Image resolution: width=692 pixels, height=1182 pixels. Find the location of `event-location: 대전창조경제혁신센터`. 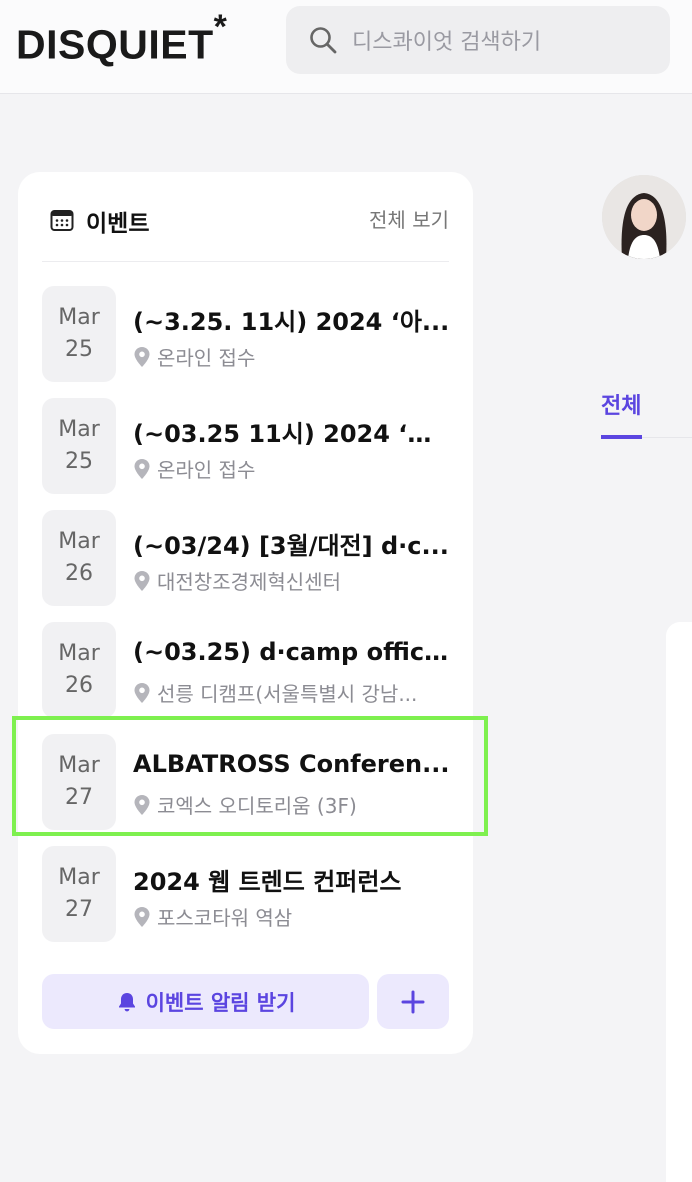

event-location: 대전창조경제혁신센터 is located at coordinates (291, 580).